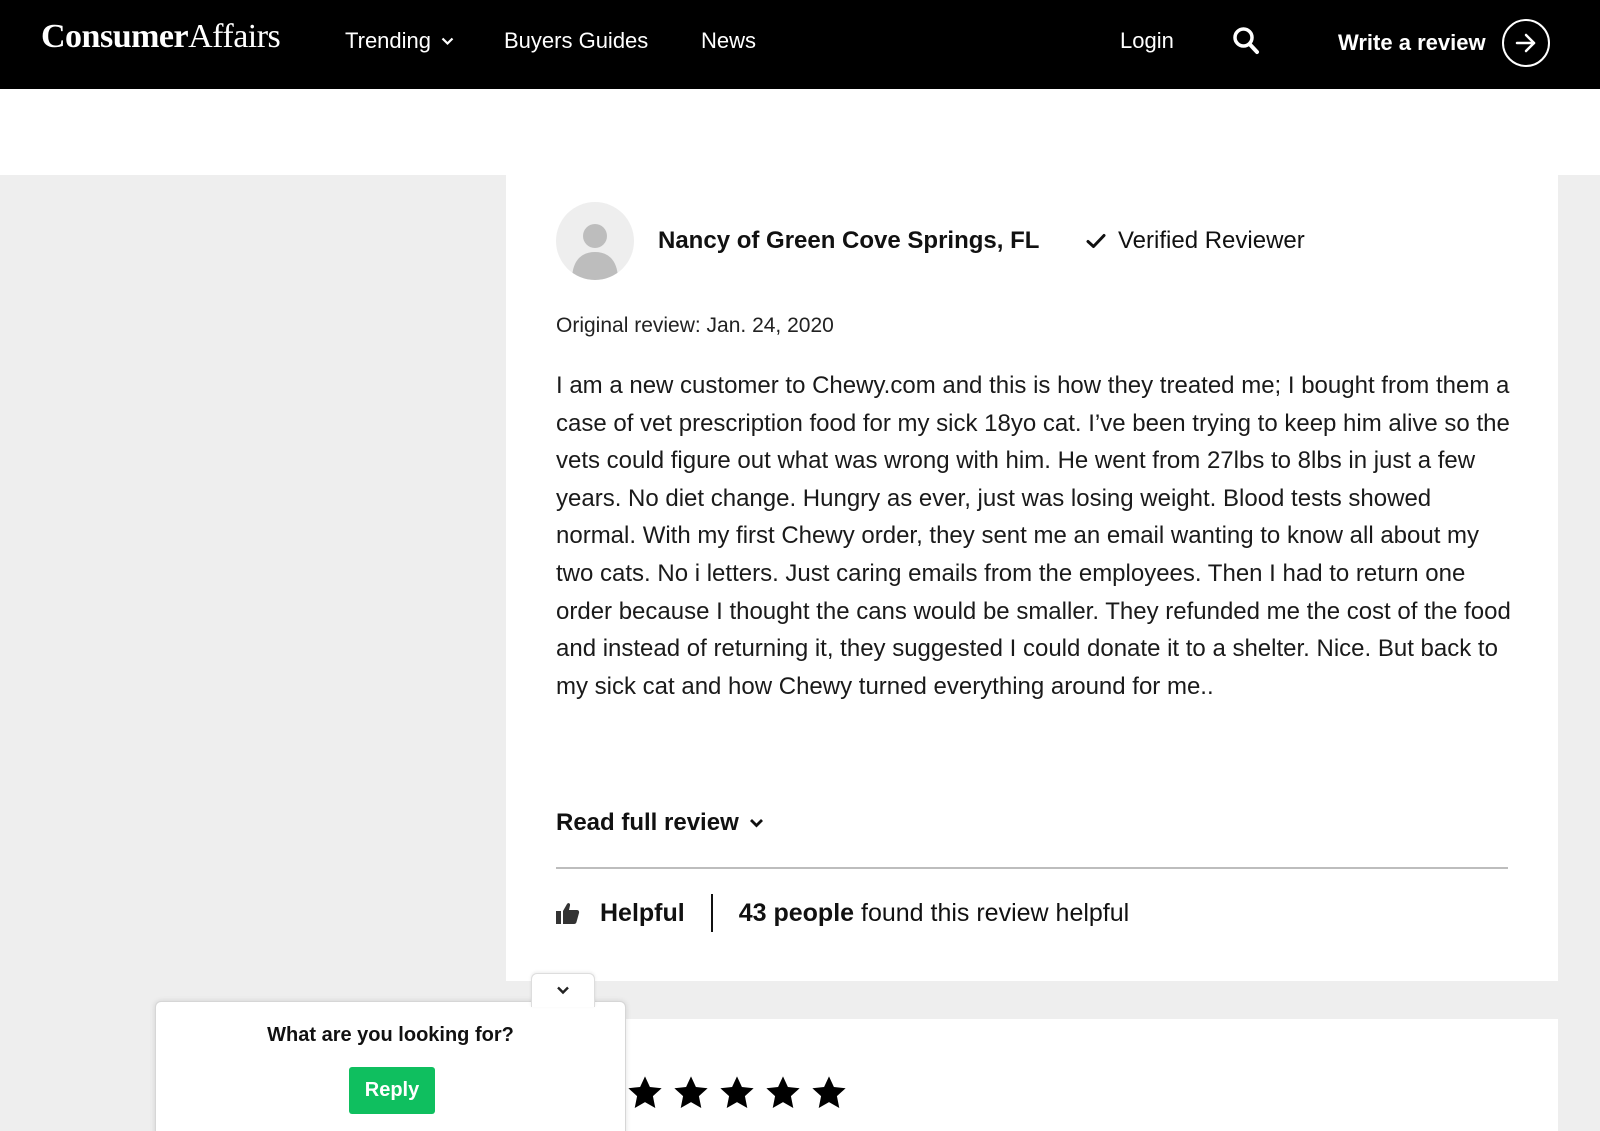  I want to click on star-rating, so click(737, 1093).